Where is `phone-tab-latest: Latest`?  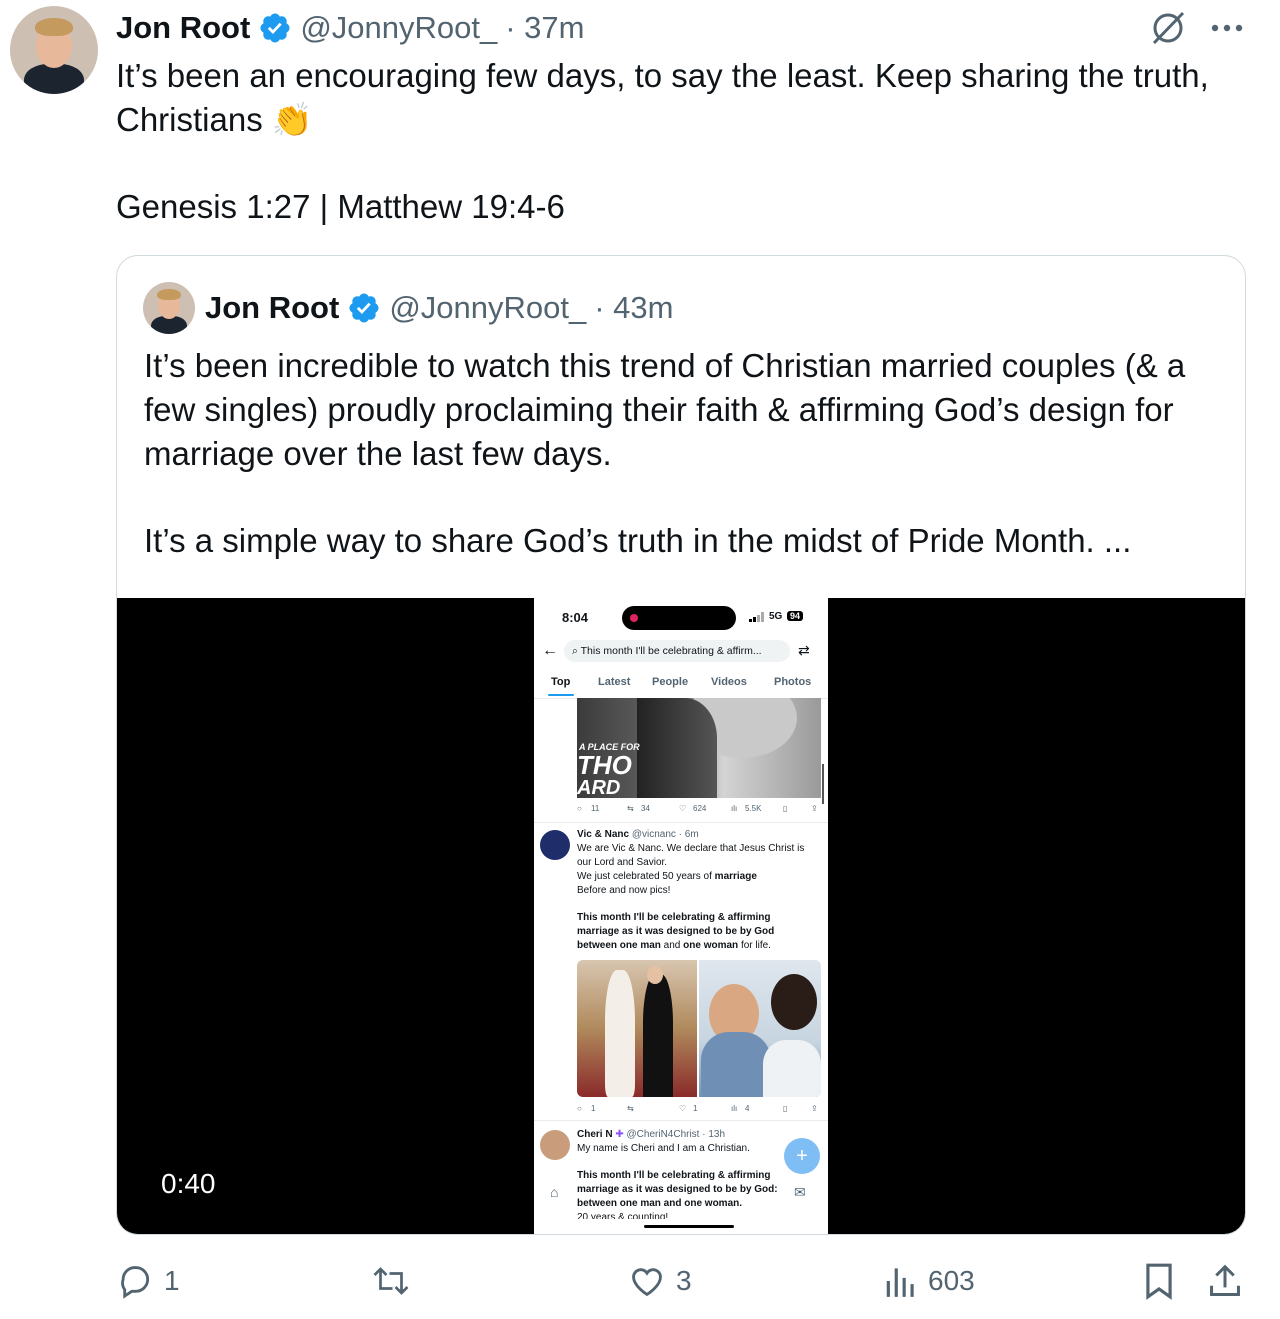 phone-tab-latest: Latest is located at coordinates (614, 682).